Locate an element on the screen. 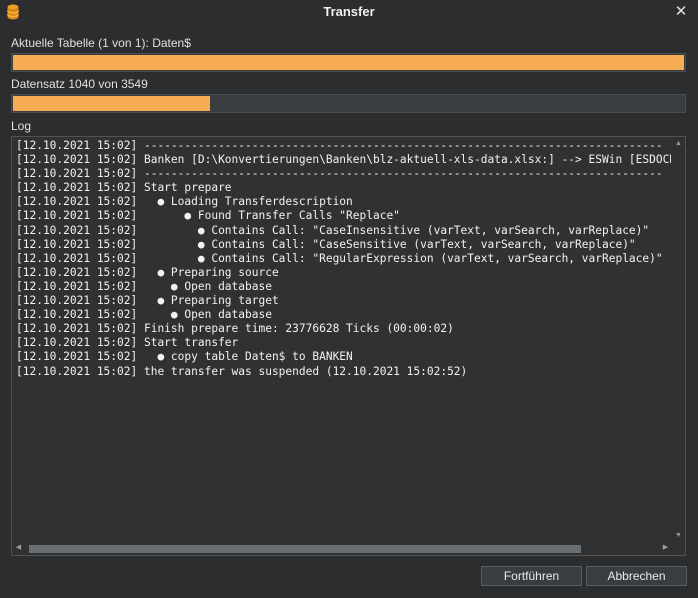 The width and height of the screenshot is (698, 598). continue-button: Fortführen is located at coordinates (531, 576).